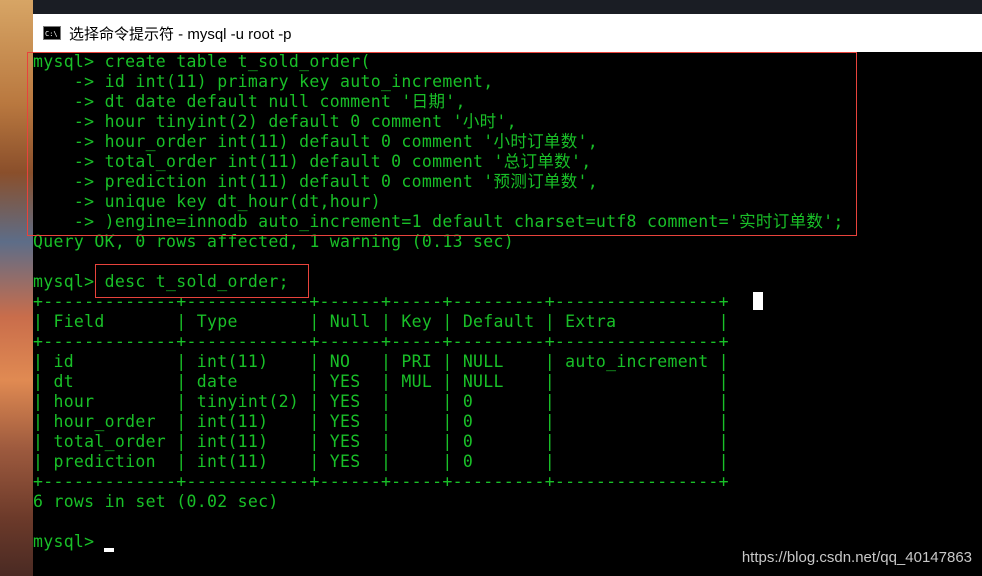 Image resolution: width=982 pixels, height=576 pixels. Describe the element at coordinates (109, 550) in the screenshot. I see `text-cursor` at that location.